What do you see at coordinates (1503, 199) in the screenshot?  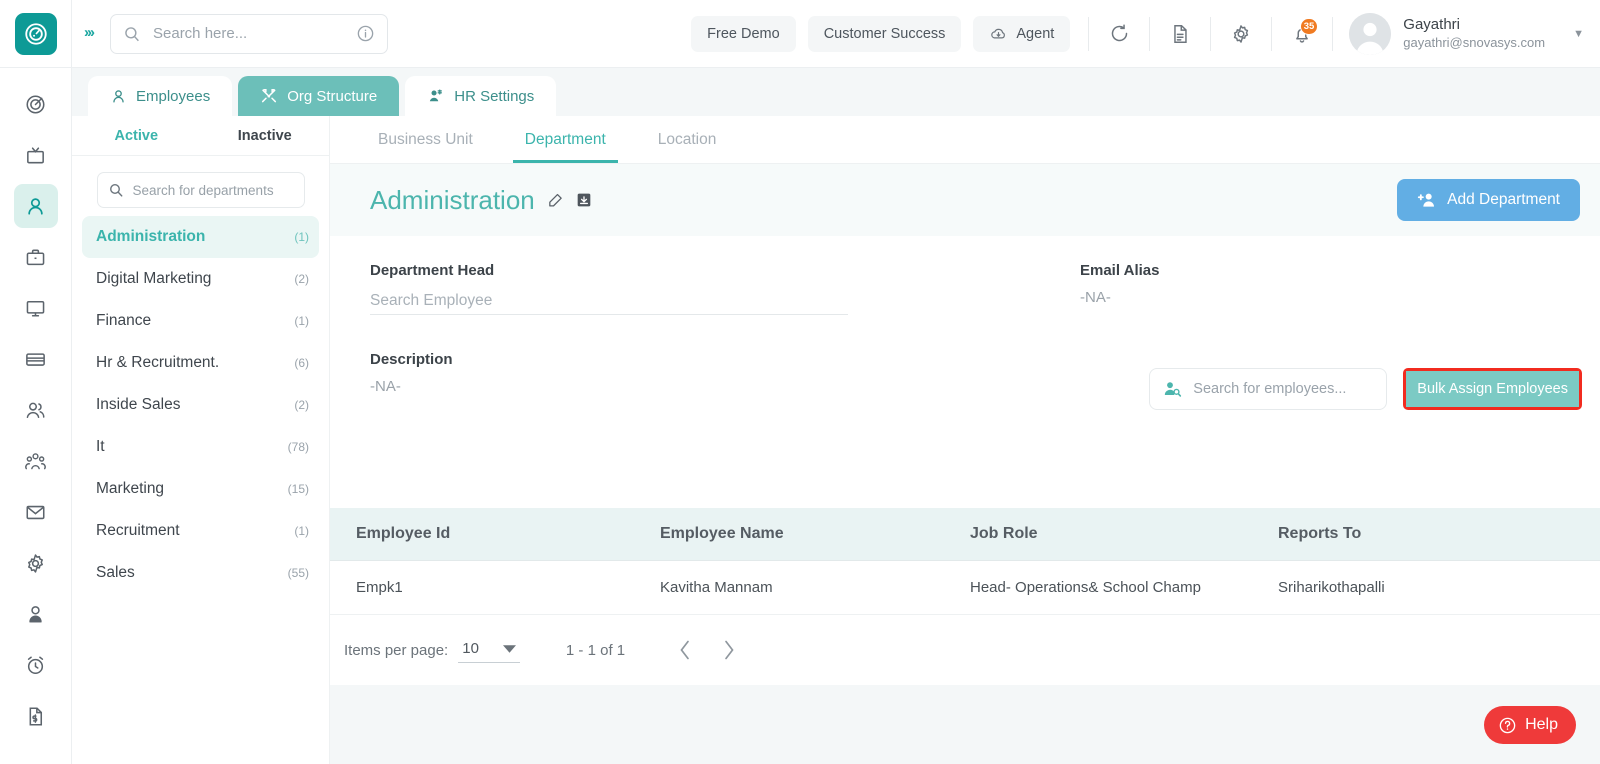 I see `add-department-label: Add Department` at bounding box center [1503, 199].